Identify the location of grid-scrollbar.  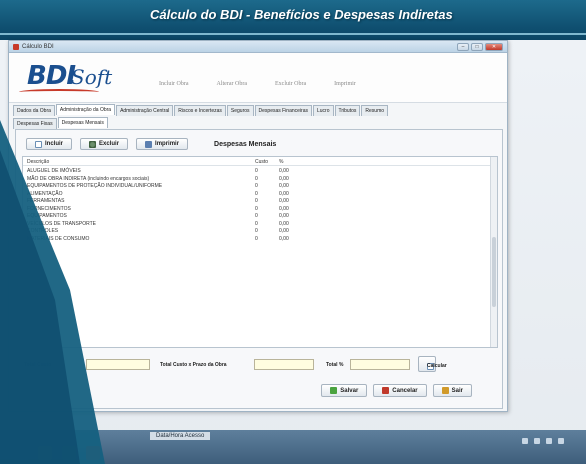
(493, 252).